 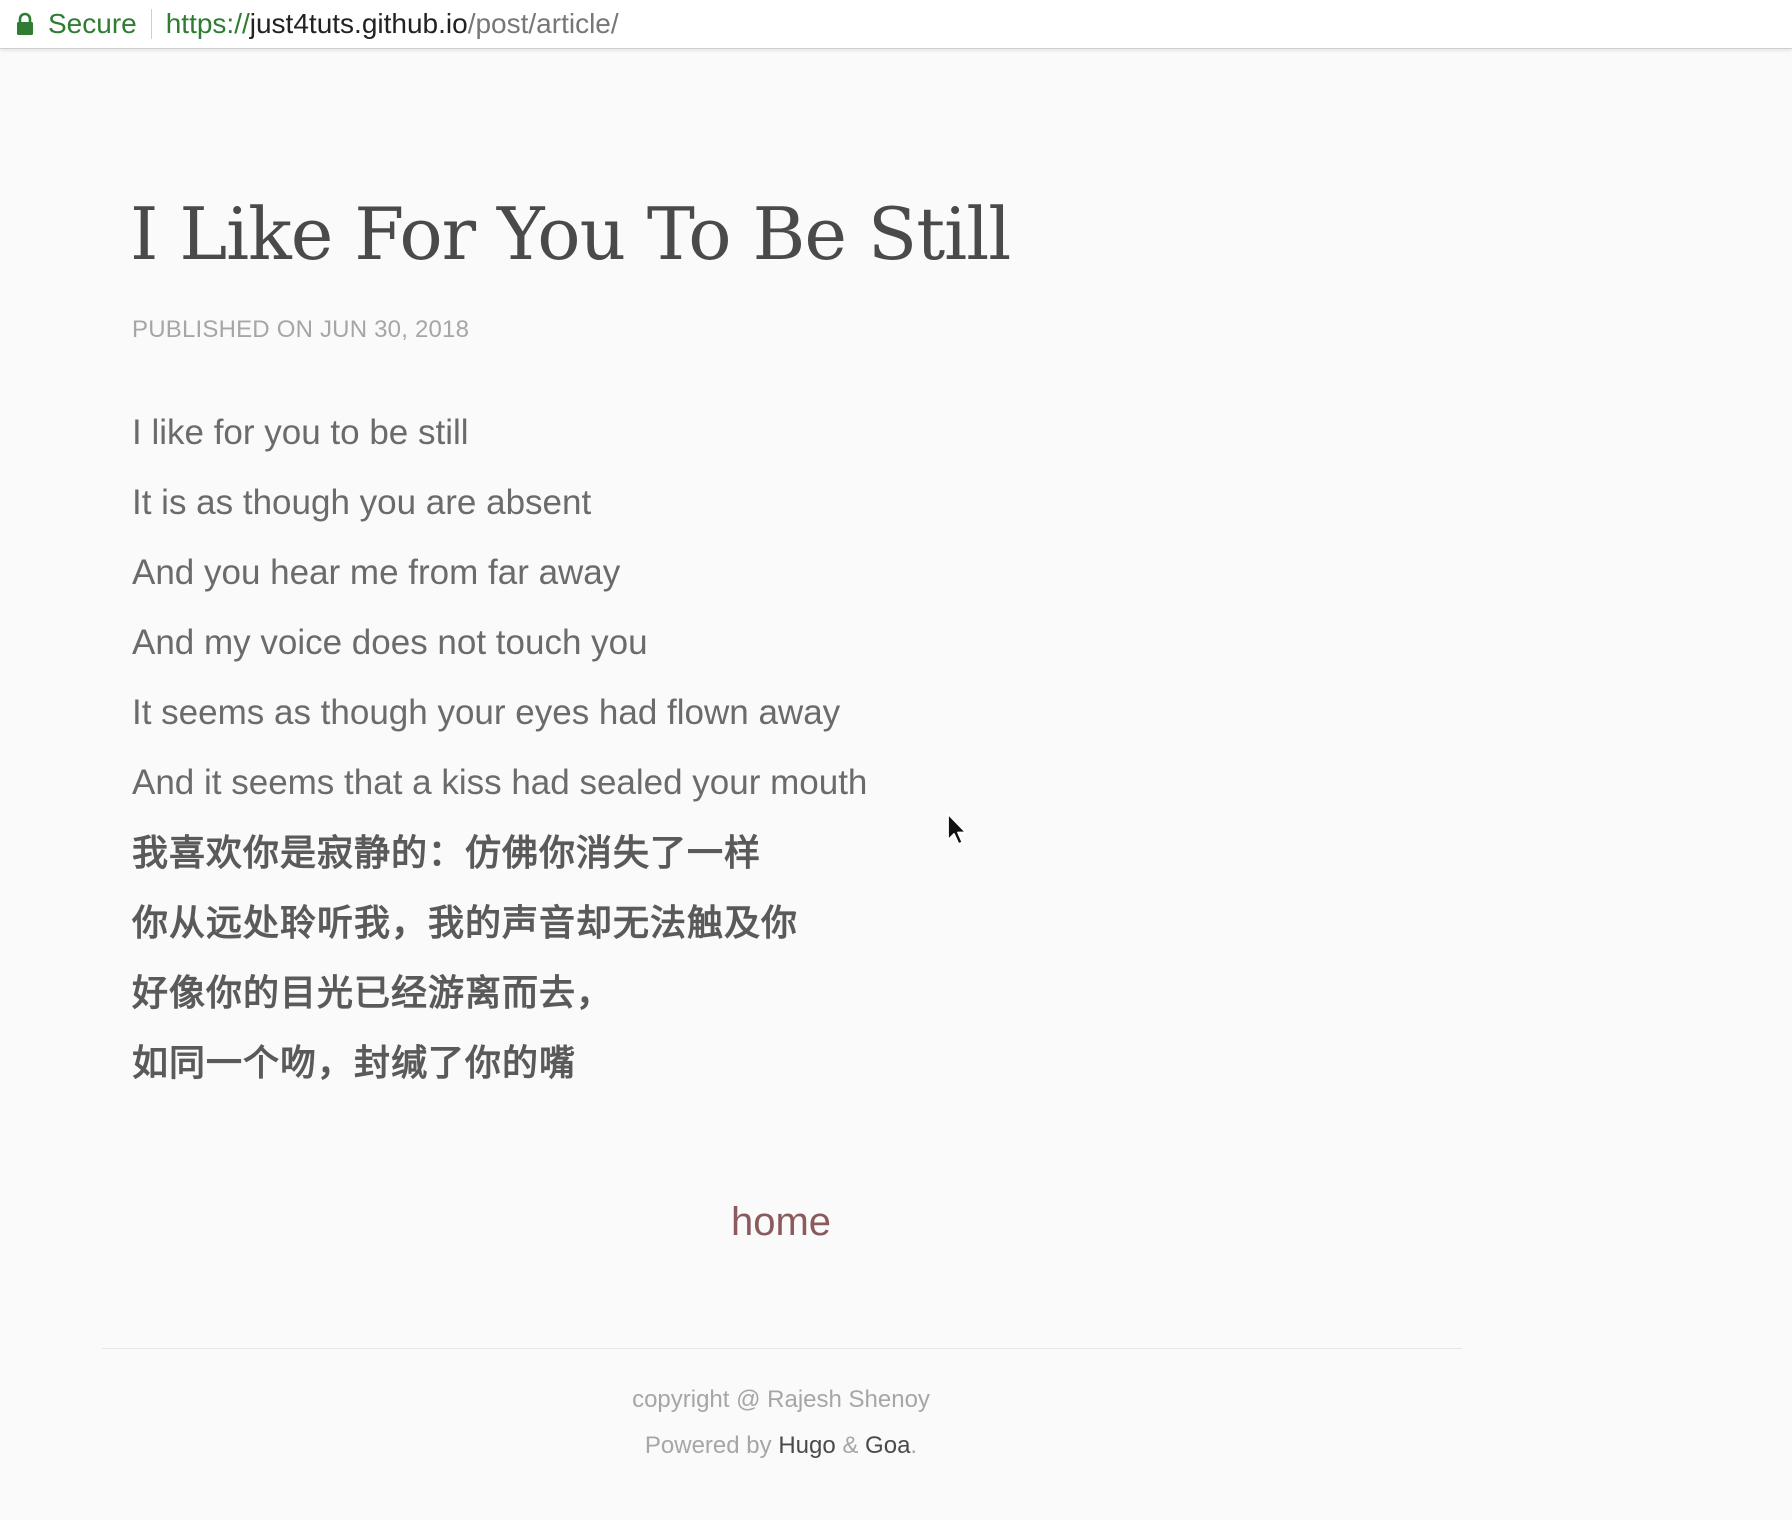 I want to click on period: ., so click(x=914, y=1445).